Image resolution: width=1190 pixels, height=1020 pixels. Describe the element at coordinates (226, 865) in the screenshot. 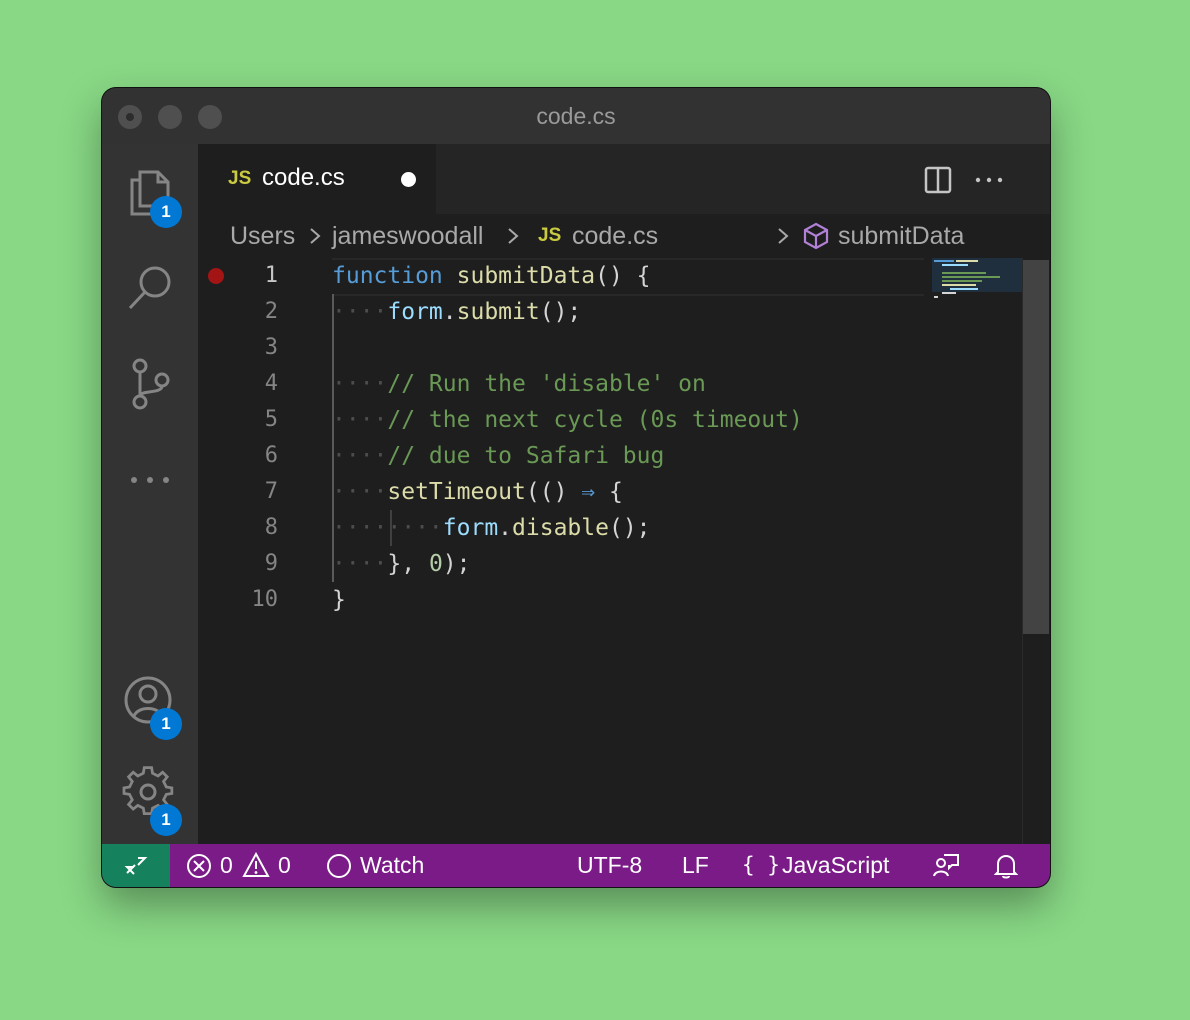

I see `error-count: 0` at that location.